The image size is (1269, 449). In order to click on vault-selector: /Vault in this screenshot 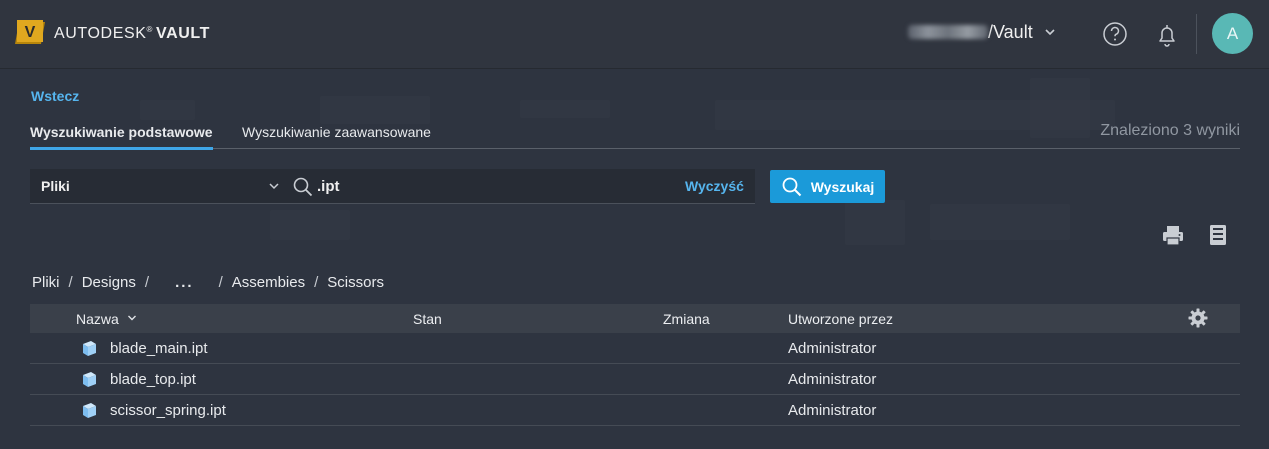, I will do `click(982, 32)`.